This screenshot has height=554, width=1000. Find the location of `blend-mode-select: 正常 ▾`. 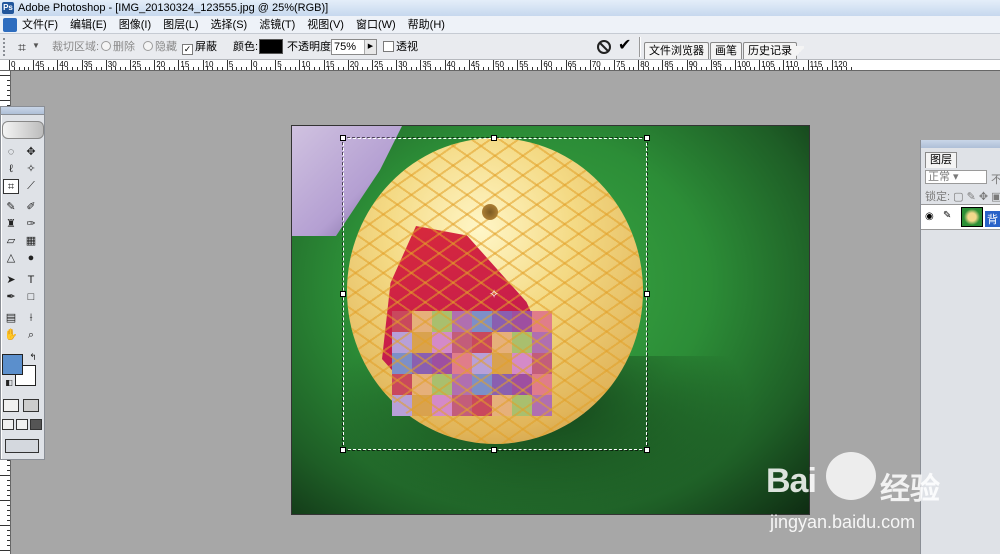

blend-mode-select: 正常 ▾ is located at coordinates (956, 177).